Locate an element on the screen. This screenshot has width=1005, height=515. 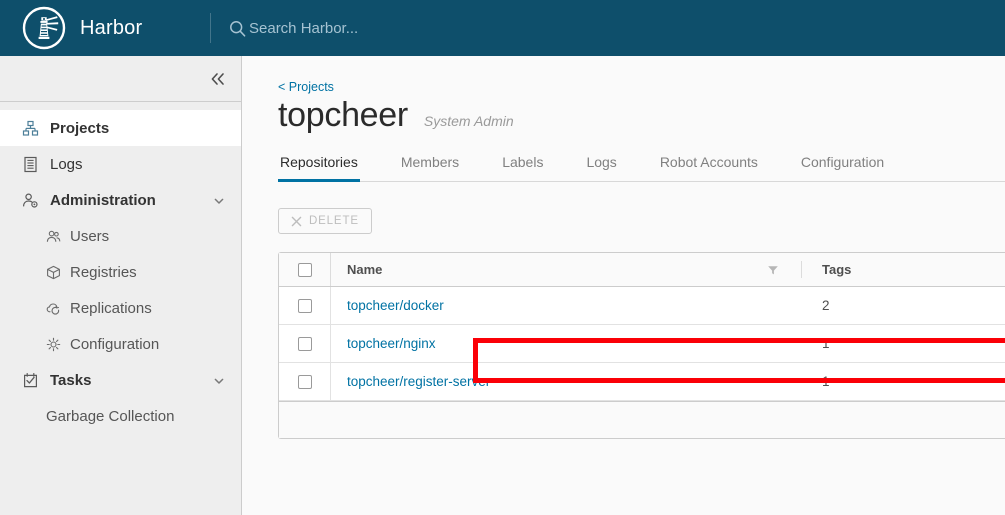
table-row: topcheer/nginx 1 is located at coordinates (642, 344).